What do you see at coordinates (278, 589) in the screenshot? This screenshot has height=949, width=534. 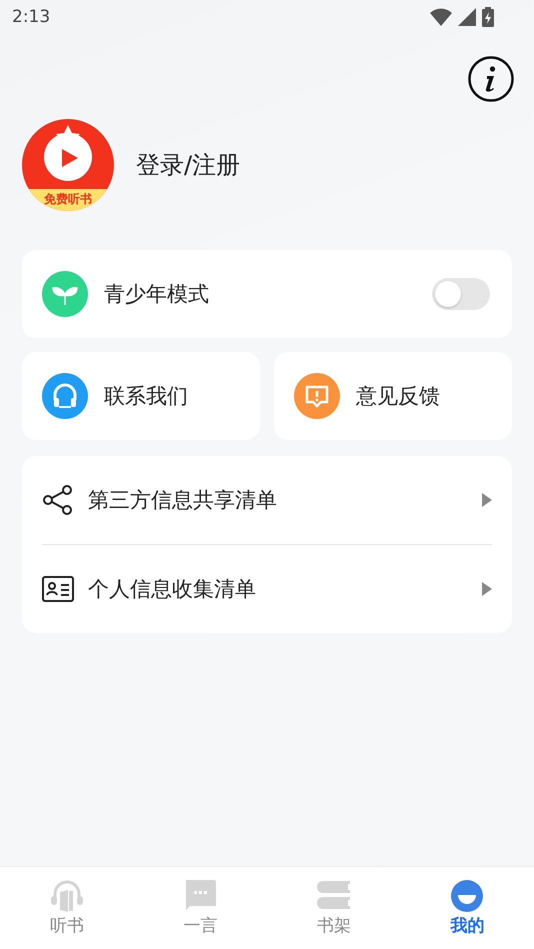 I see `list-item: 个人信息收集清单` at bounding box center [278, 589].